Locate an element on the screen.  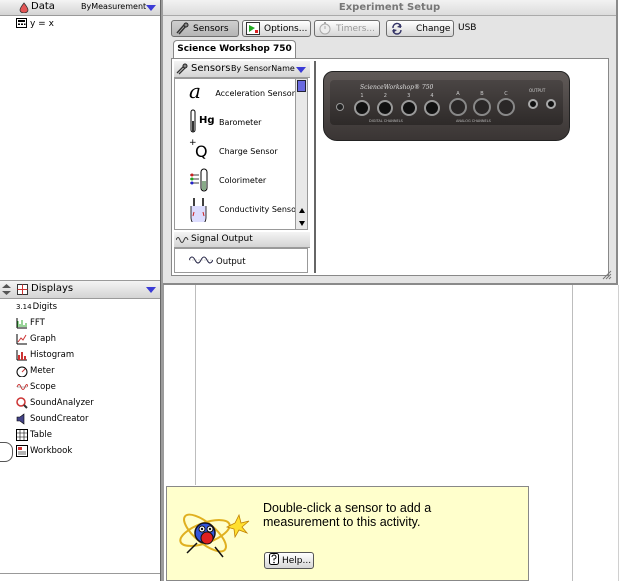
display-item-fft: FFT is located at coordinates (30, 323).